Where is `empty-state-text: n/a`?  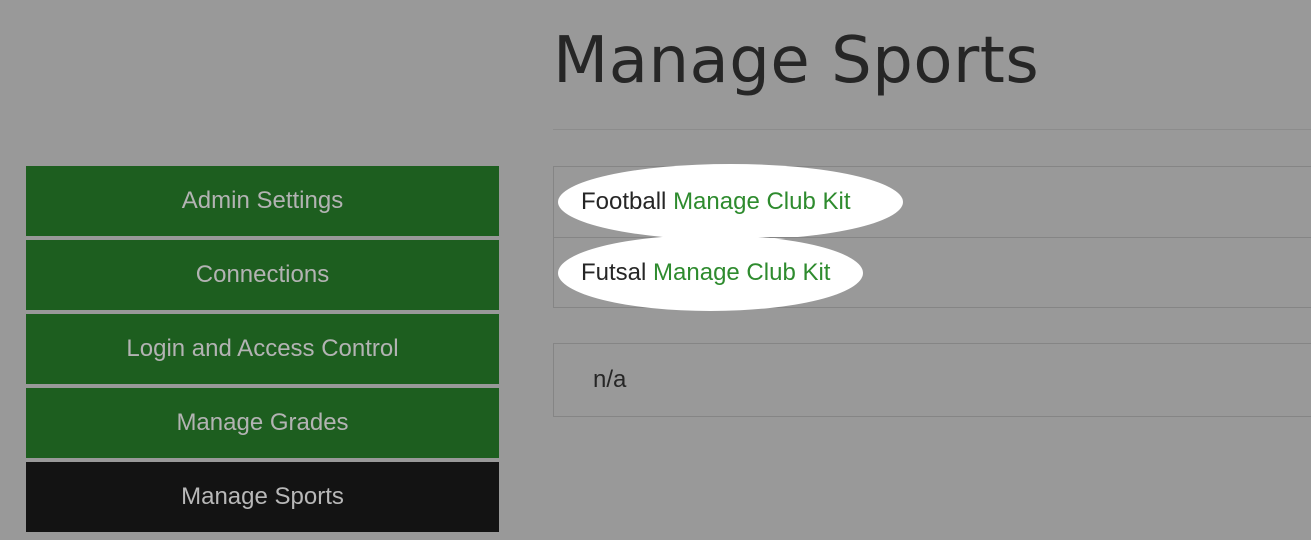 empty-state-text: n/a is located at coordinates (610, 379).